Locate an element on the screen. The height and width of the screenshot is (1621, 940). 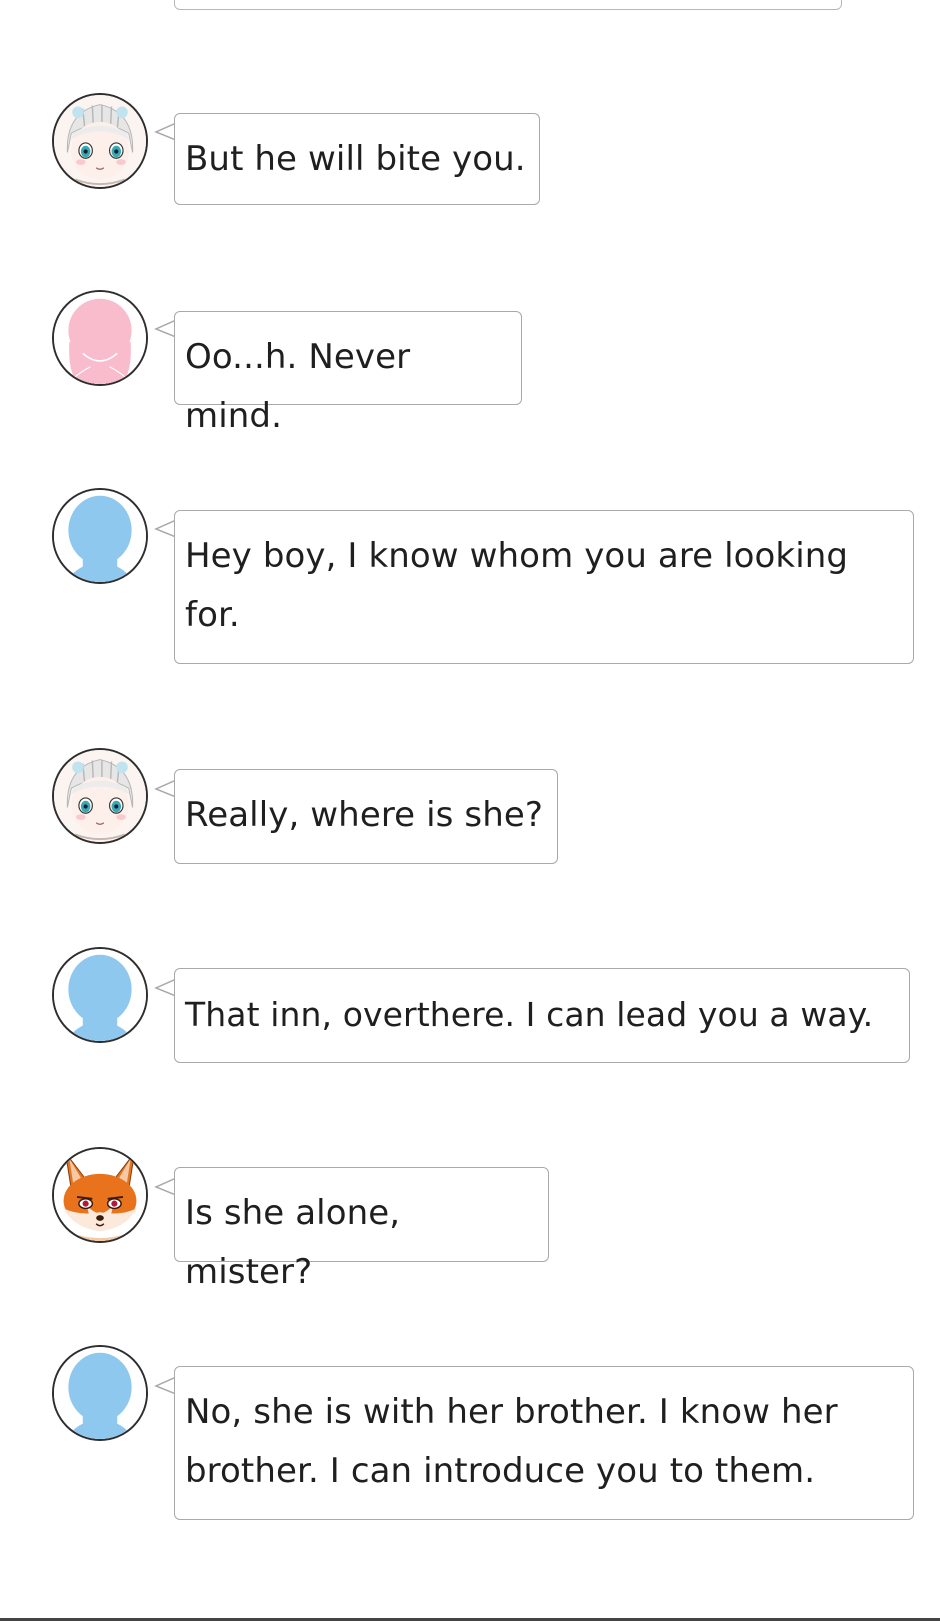
message-text: Really, where is she? is located at coordinates (364, 815).